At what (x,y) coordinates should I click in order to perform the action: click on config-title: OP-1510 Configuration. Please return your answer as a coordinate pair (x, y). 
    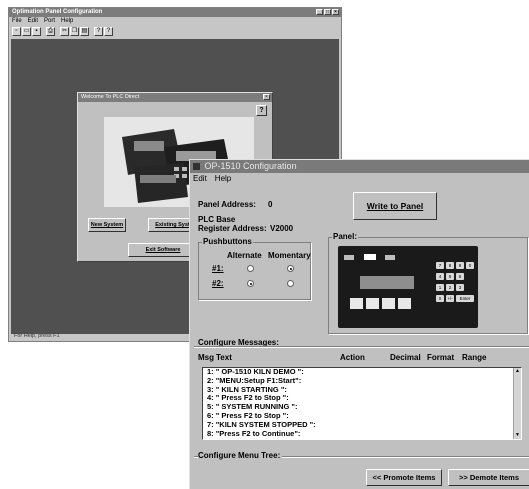
    Looking at the image, I should click on (250, 166).